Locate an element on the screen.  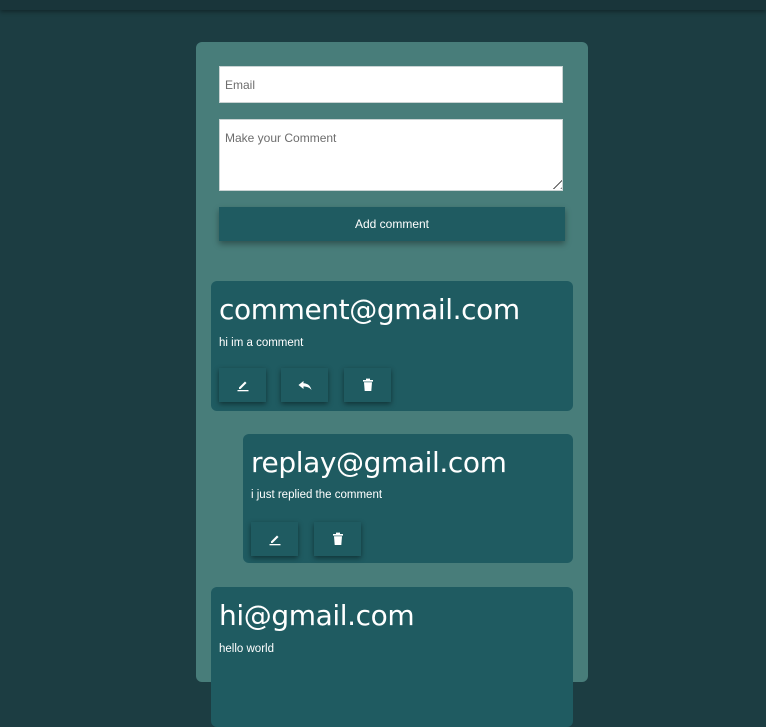
comment-email: hi@gmail.com is located at coordinates (317, 615).